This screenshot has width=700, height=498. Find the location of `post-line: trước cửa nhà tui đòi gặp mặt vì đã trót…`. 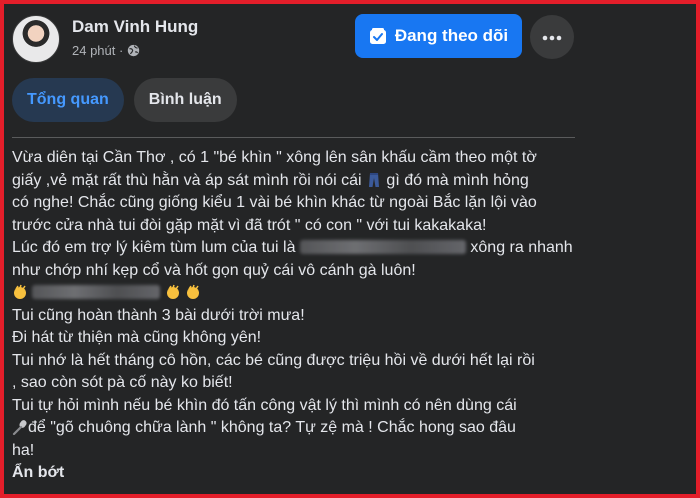

post-line: trước cửa nhà tui đòi gặp mặt vì đã trót… is located at coordinates (249, 225).